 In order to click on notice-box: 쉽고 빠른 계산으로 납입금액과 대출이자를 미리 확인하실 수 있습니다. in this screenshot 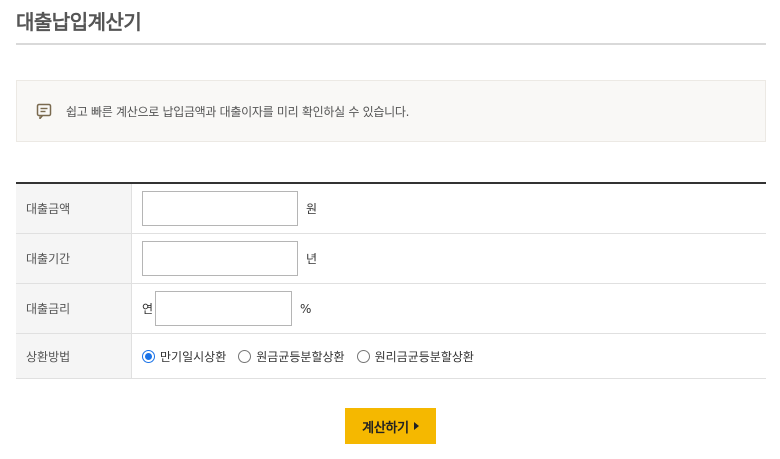, I will do `click(391, 111)`.